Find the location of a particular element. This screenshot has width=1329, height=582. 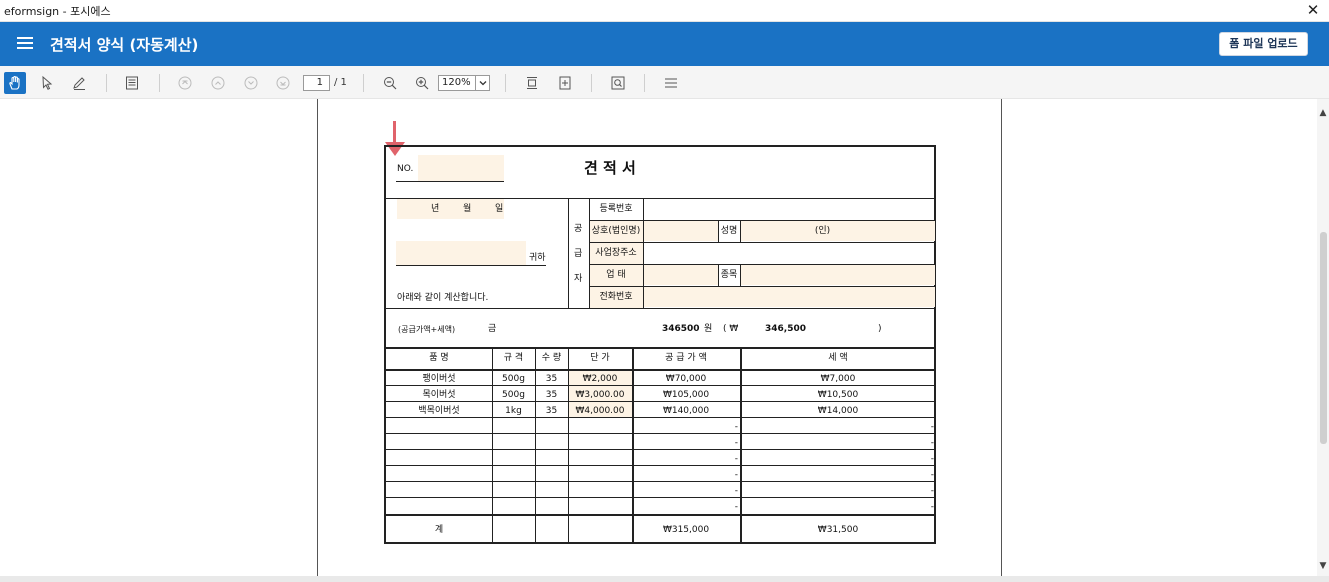

app-header: 견적서 양식 (자동계산) 폼 파일 업로드 is located at coordinates (664, 44).